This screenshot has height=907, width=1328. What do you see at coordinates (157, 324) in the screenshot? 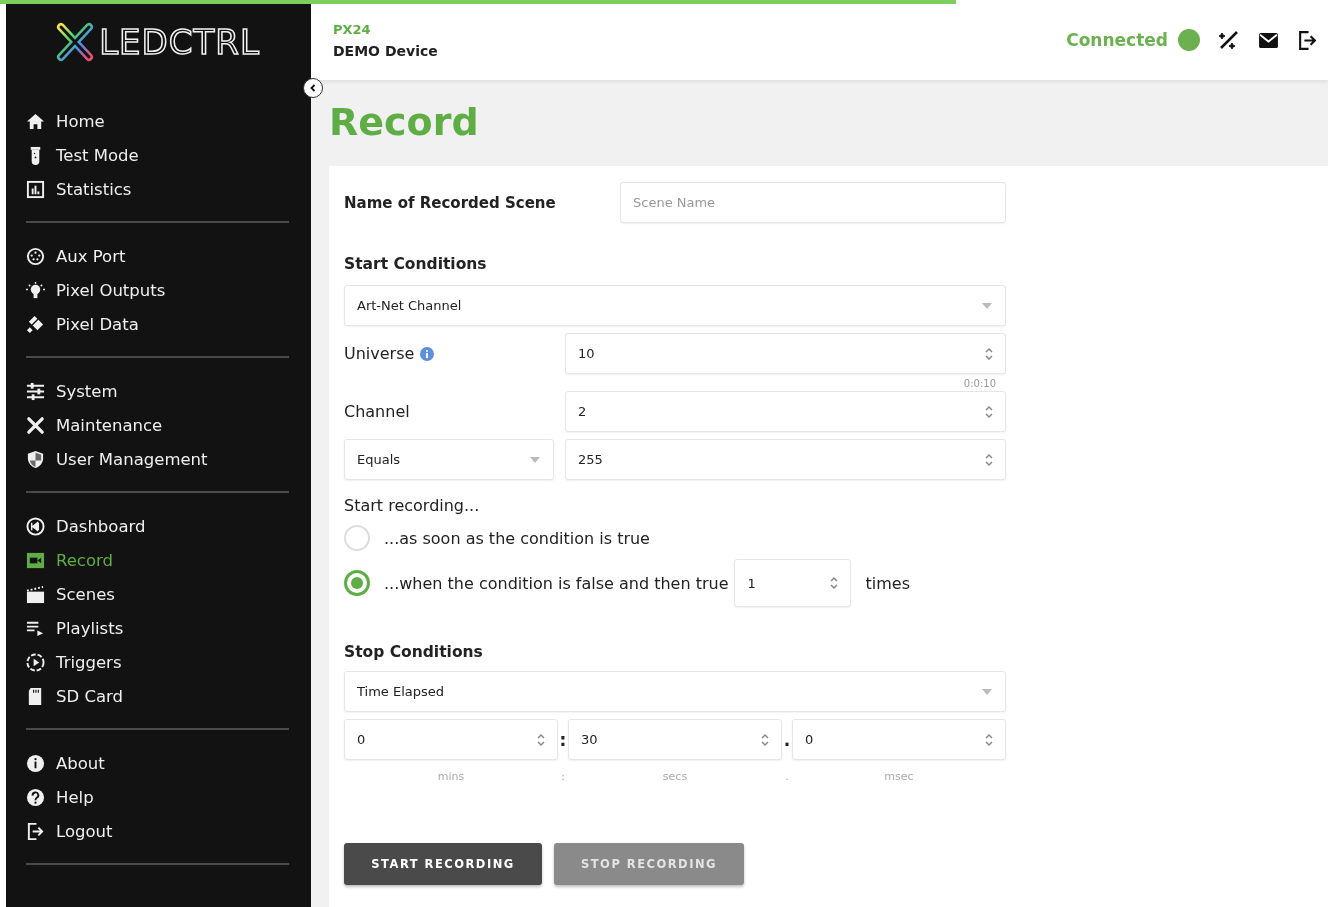
I see `nav-item: Pixel Data` at bounding box center [157, 324].